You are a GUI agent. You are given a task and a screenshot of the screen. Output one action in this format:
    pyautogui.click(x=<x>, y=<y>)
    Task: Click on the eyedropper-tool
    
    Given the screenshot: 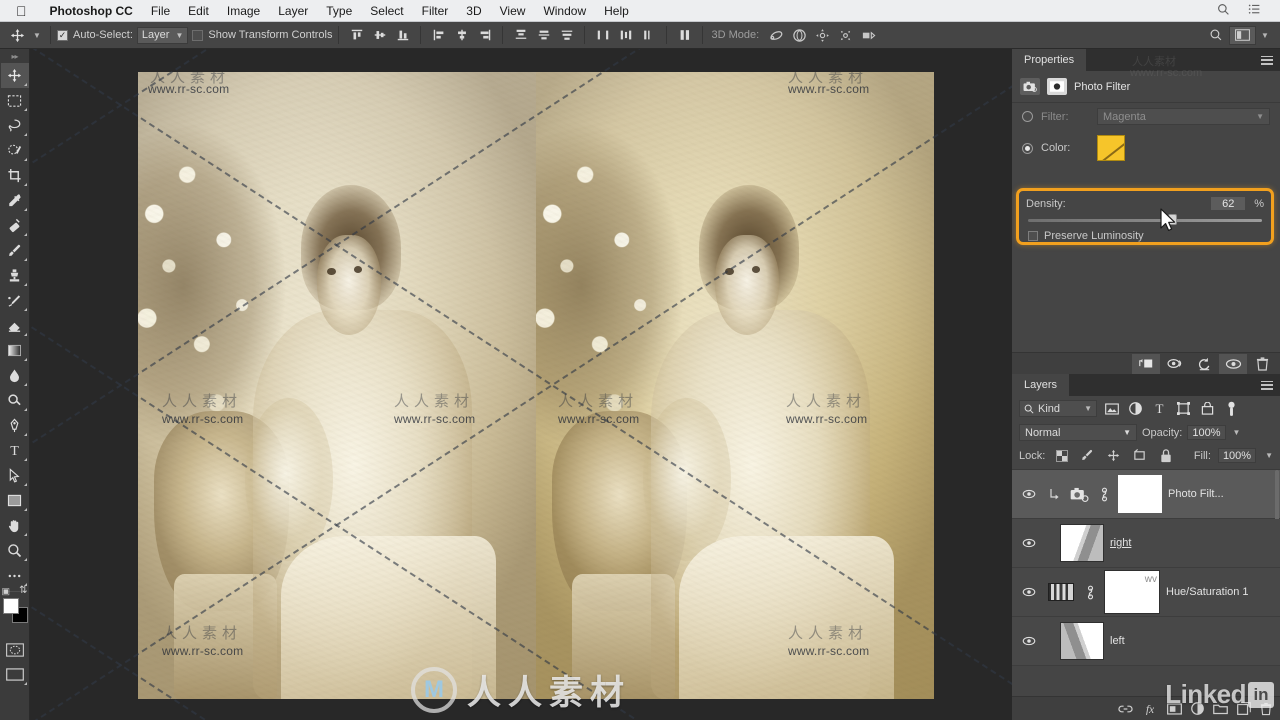 What is the action you would take?
    pyautogui.click(x=15, y=200)
    